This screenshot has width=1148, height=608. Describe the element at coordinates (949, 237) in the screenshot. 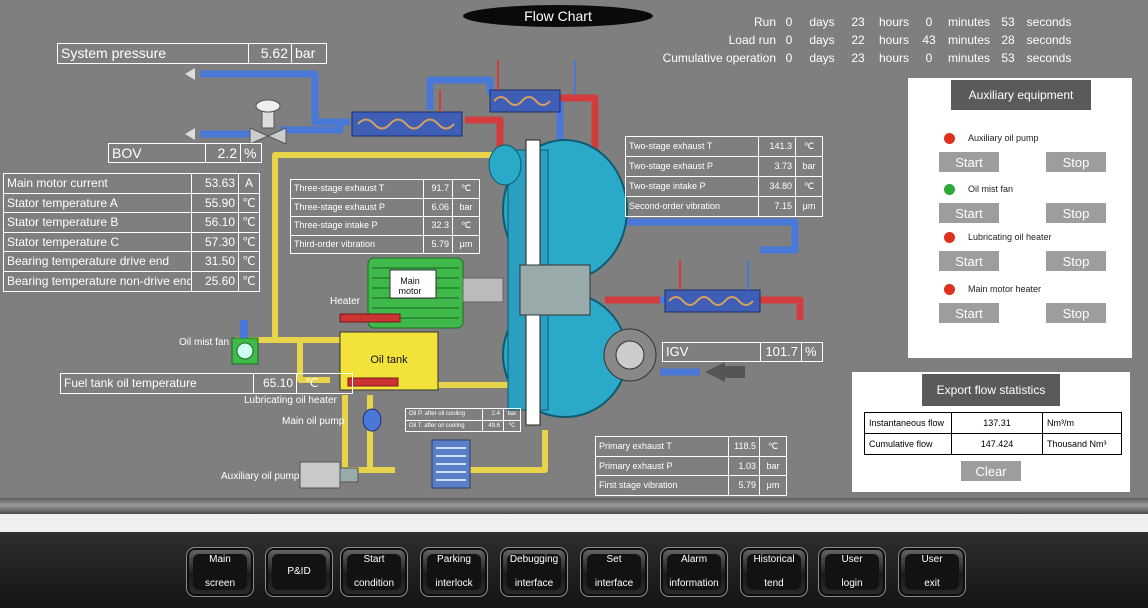

I see `status-dot` at that location.